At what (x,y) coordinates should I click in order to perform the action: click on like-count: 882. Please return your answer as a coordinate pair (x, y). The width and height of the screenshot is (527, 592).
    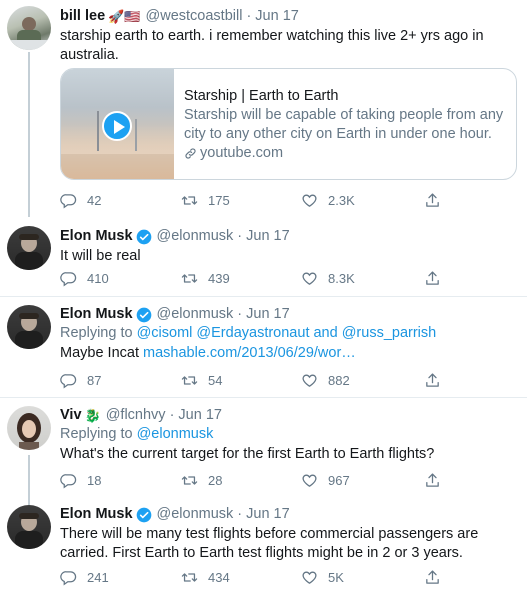
    Looking at the image, I should click on (339, 380).